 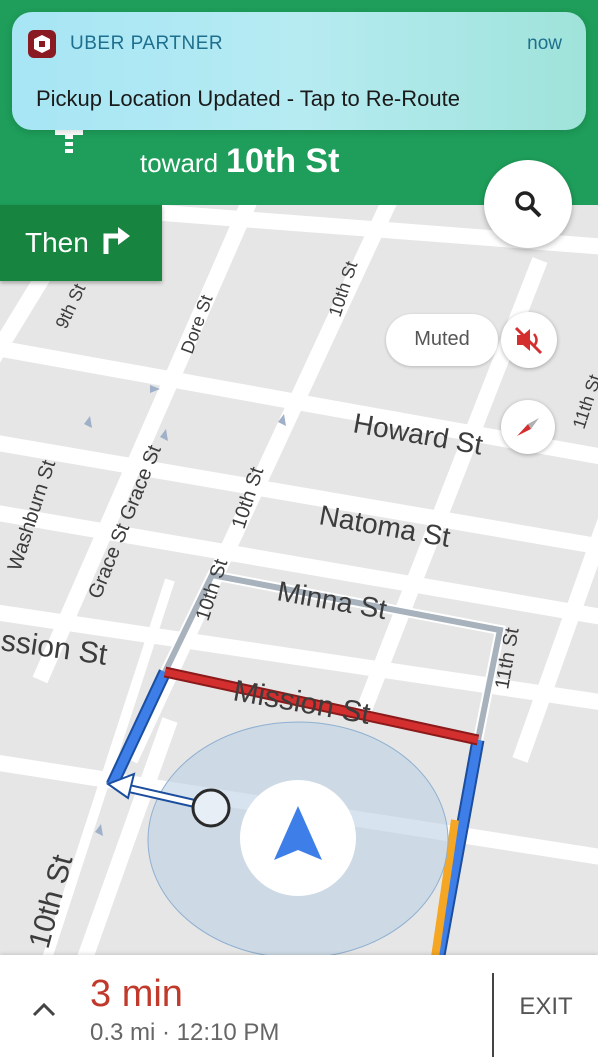 What do you see at coordinates (147, 43) in the screenshot?
I see `notification-app-name: UBER PARTNER` at bounding box center [147, 43].